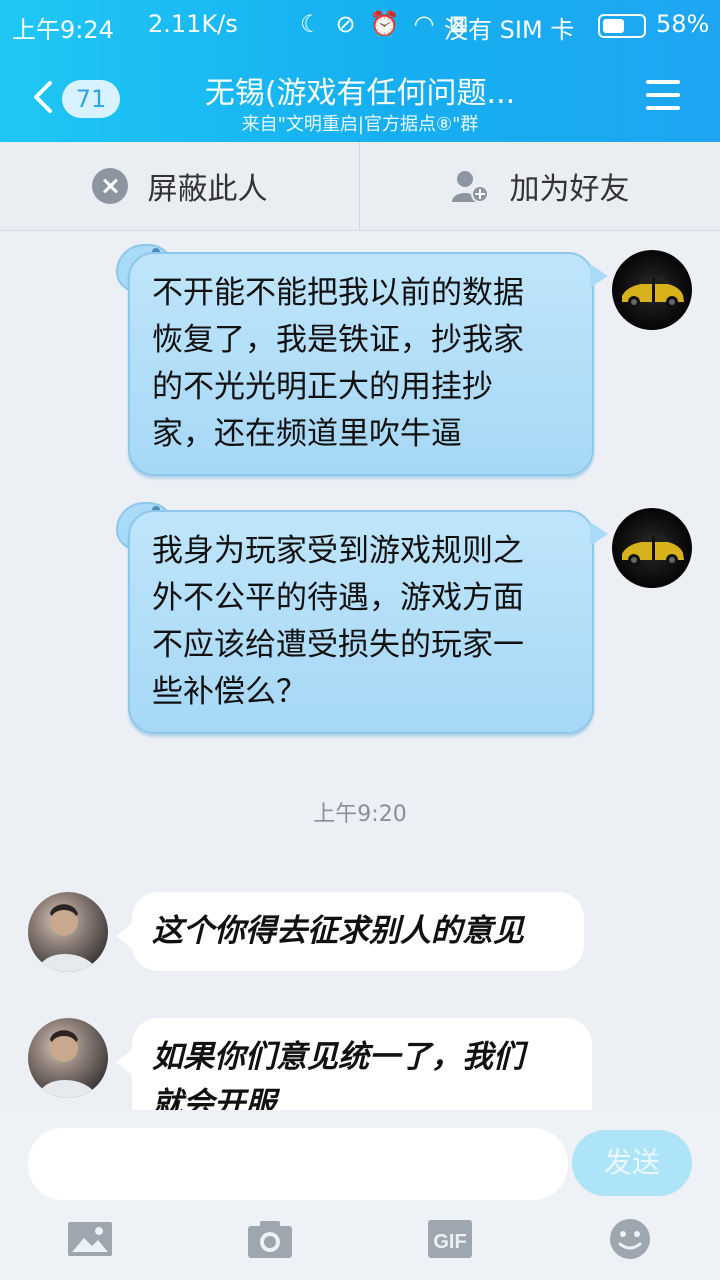 The image size is (720, 1280). Describe the element at coordinates (384, 24) in the screenshot. I see `alarm-icon: ⏰` at that location.